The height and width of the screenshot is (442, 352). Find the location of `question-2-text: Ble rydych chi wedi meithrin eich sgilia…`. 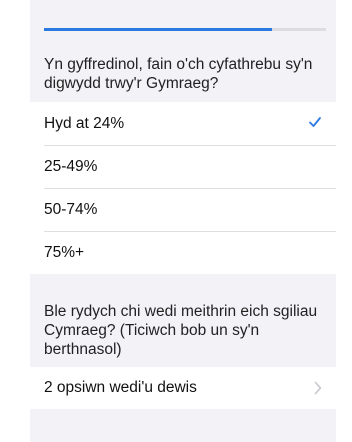

question-2-text: Ble rydych chi wedi meithrin eich sgilia… is located at coordinates (181, 330).